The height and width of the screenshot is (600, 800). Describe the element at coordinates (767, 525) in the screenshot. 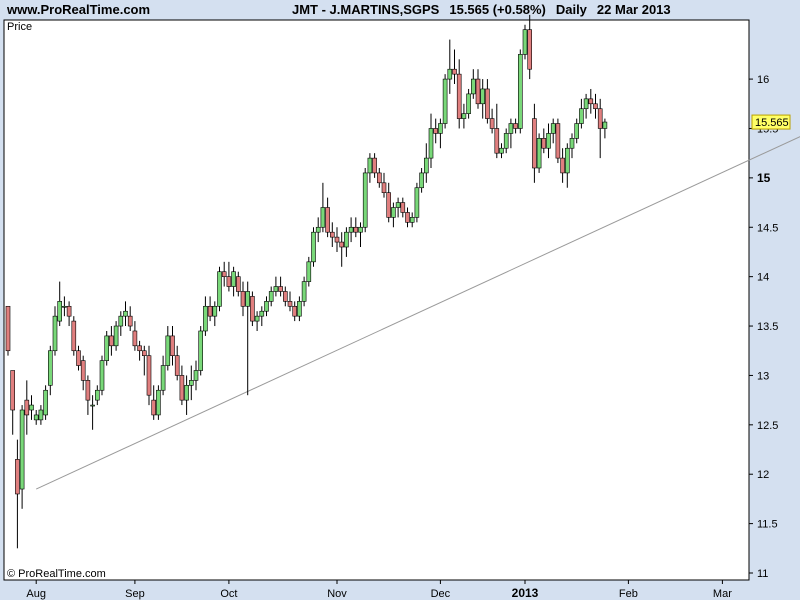

I see `y-tick-label: 11.5` at that location.